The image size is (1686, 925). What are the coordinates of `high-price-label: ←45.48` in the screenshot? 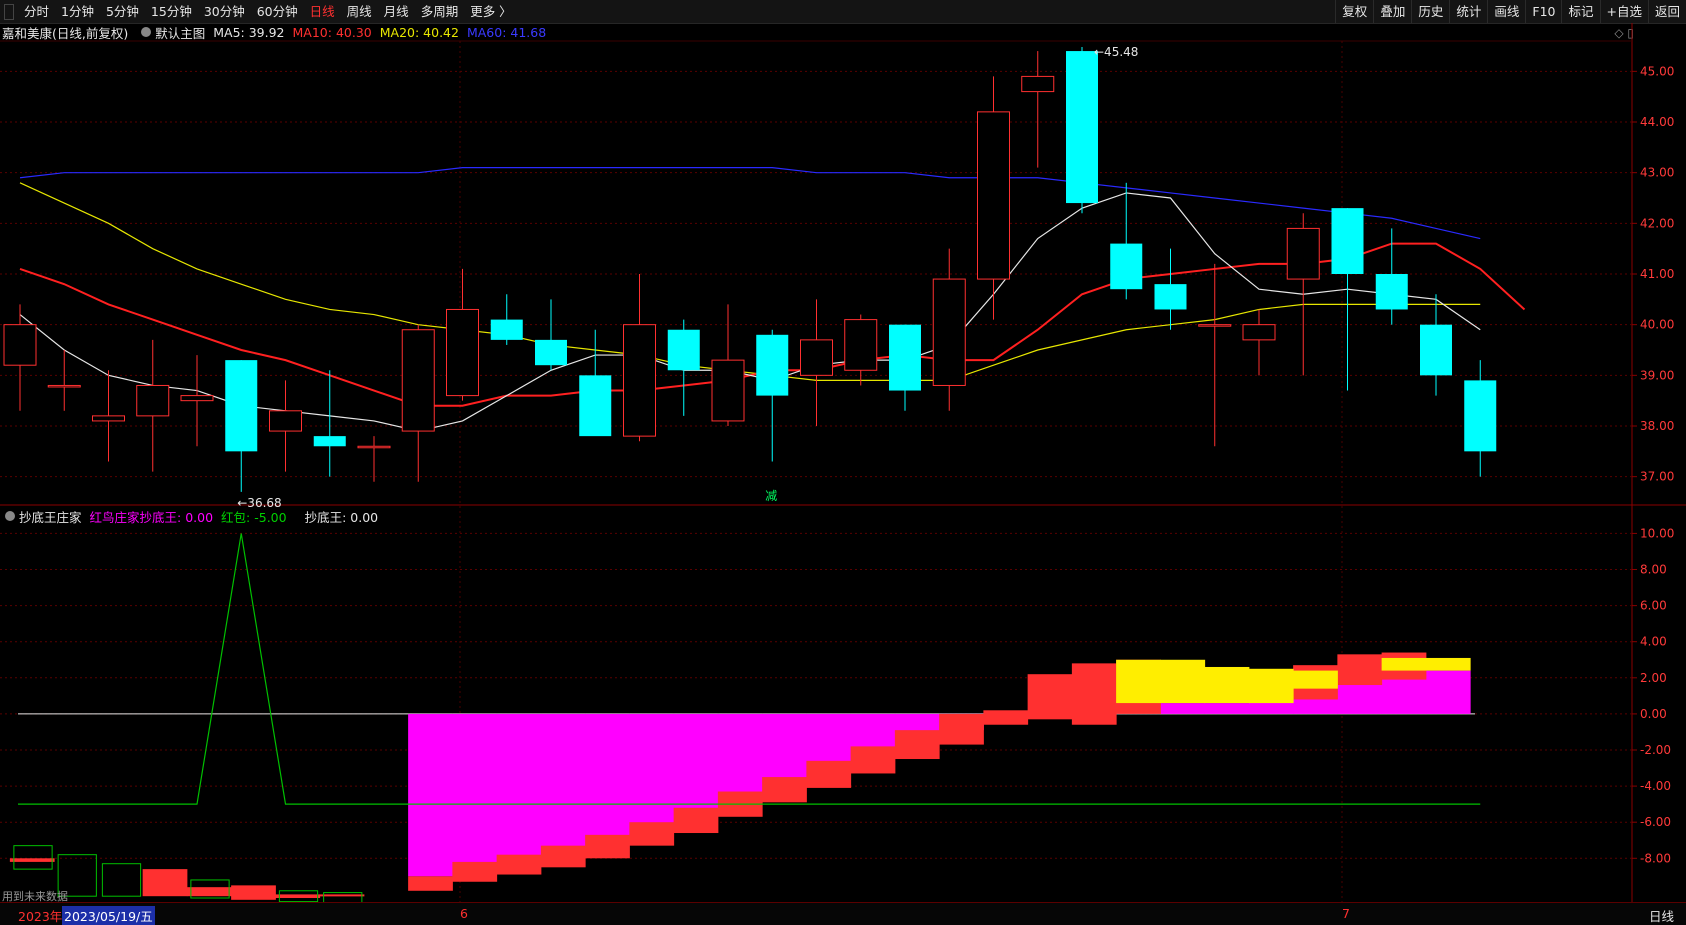 It's located at (1116, 52).